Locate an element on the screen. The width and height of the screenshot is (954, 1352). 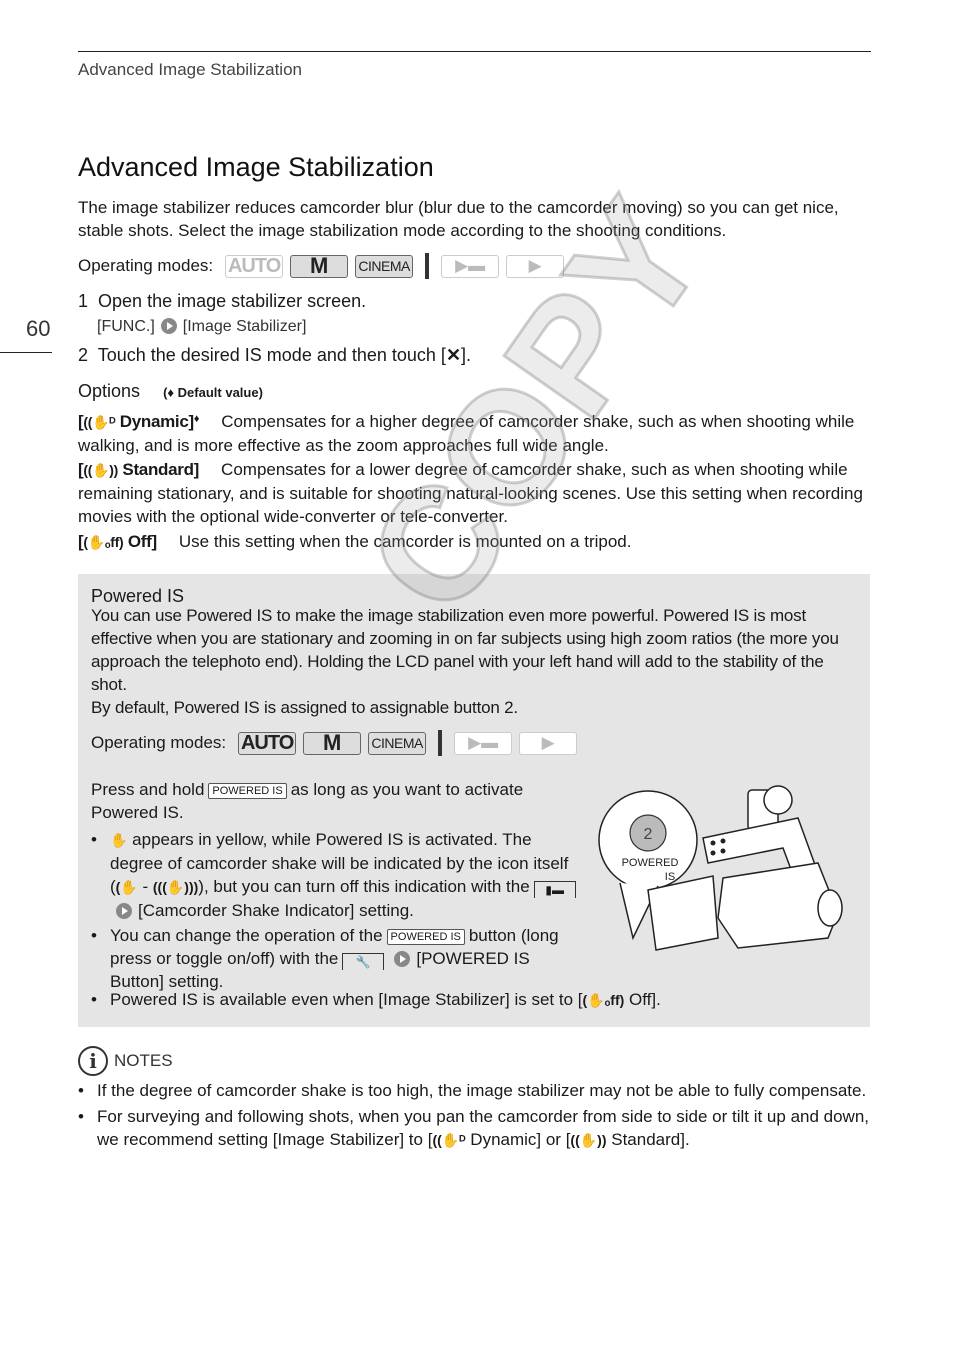
powered-is-operating-modes: Operating modes: AUTO M CINEMA ▶▬ ▶ is located at coordinates (337, 743).